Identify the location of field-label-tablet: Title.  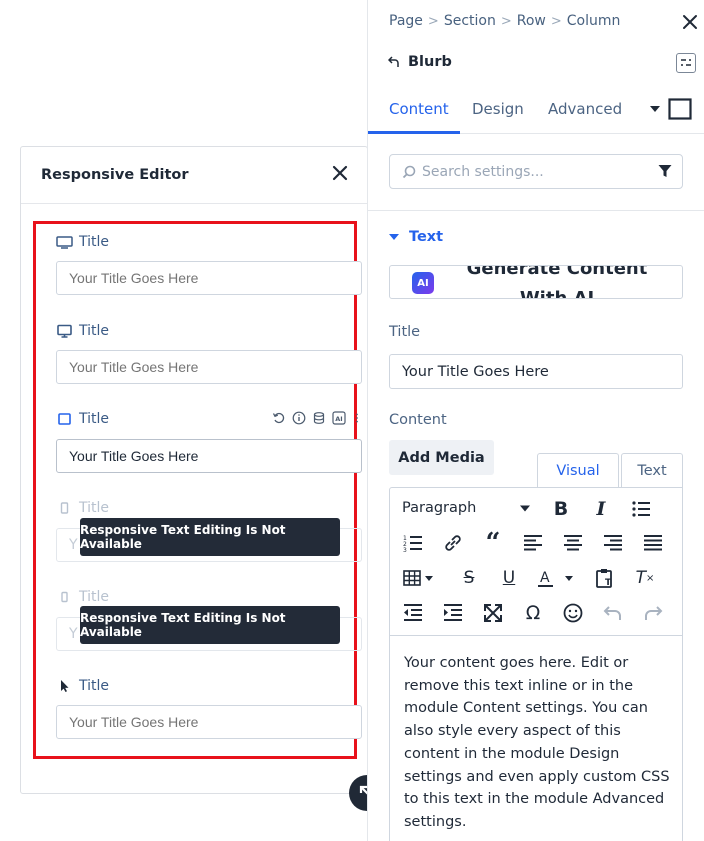
(82, 419).